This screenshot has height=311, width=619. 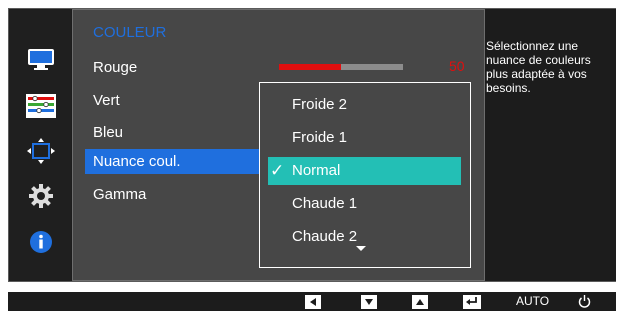 What do you see at coordinates (320, 104) in the screenshot?
I see `option-label: Froide 2` at bounding box center [320, 104].